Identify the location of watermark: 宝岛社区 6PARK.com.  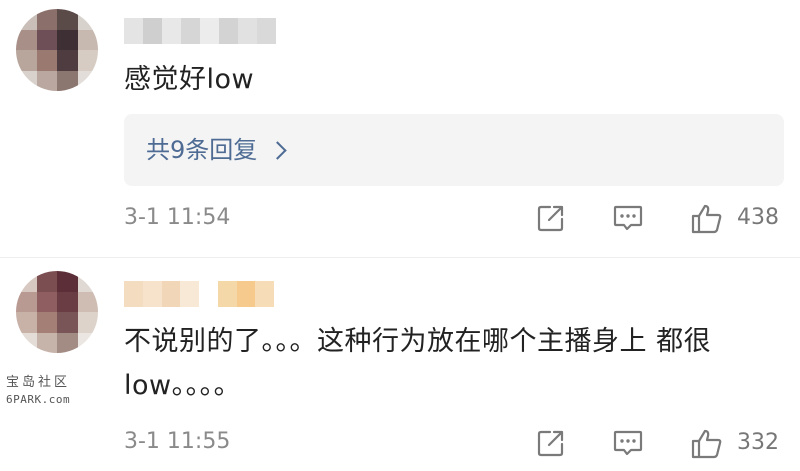
(48, 393).